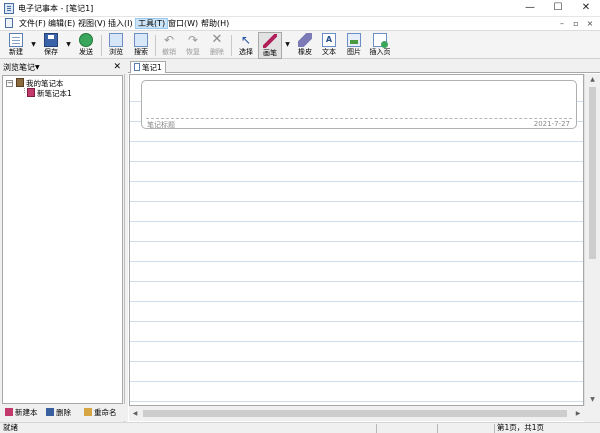  Describe the element at coordinates (117, 67) in the screenshot. I see `panel-close-icon: ✕` at that location.